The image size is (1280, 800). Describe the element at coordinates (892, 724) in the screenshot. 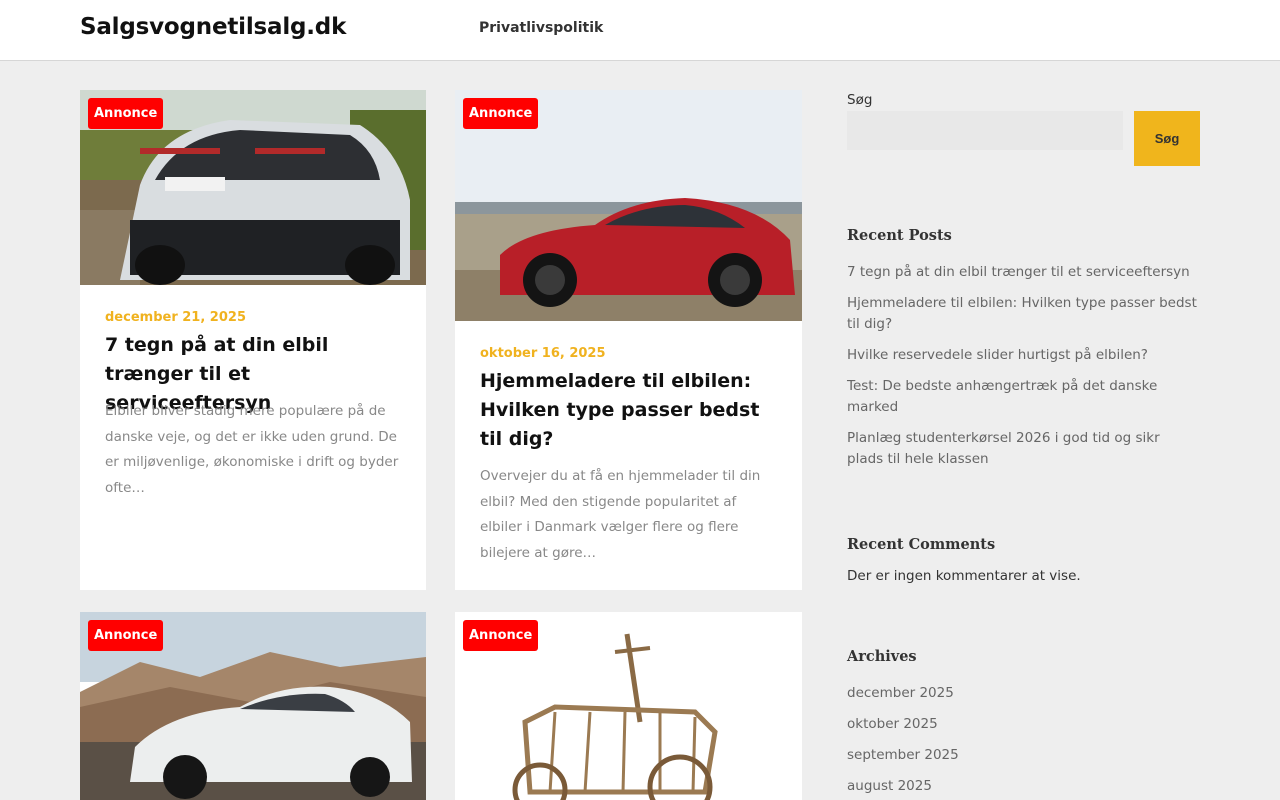

I see `archive-link: oktober 2025` at that location.